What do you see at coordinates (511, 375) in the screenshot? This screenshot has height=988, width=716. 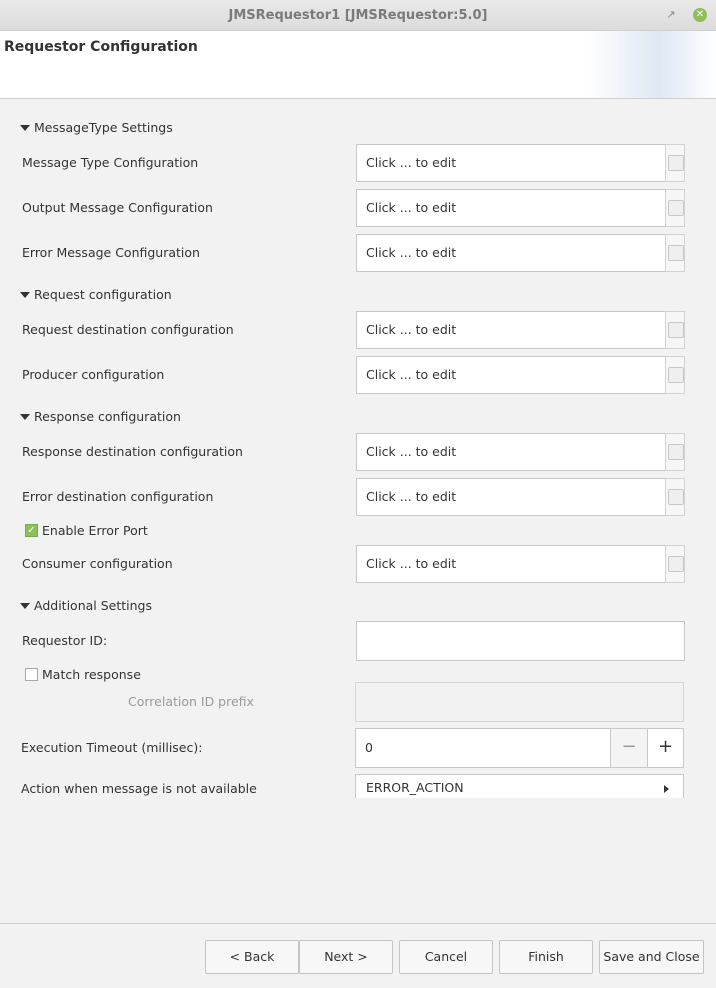 I see `producer-config-input: Click ... to edit` at bounding box center [511, 375].